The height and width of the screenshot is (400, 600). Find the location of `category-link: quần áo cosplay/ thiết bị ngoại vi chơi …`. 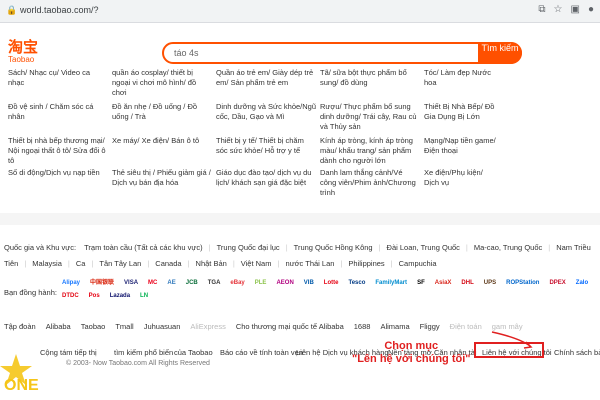

category-link: quần áo cosplay/ thiết bị ngoại vi chơi … is located at coordinates (162, 83).